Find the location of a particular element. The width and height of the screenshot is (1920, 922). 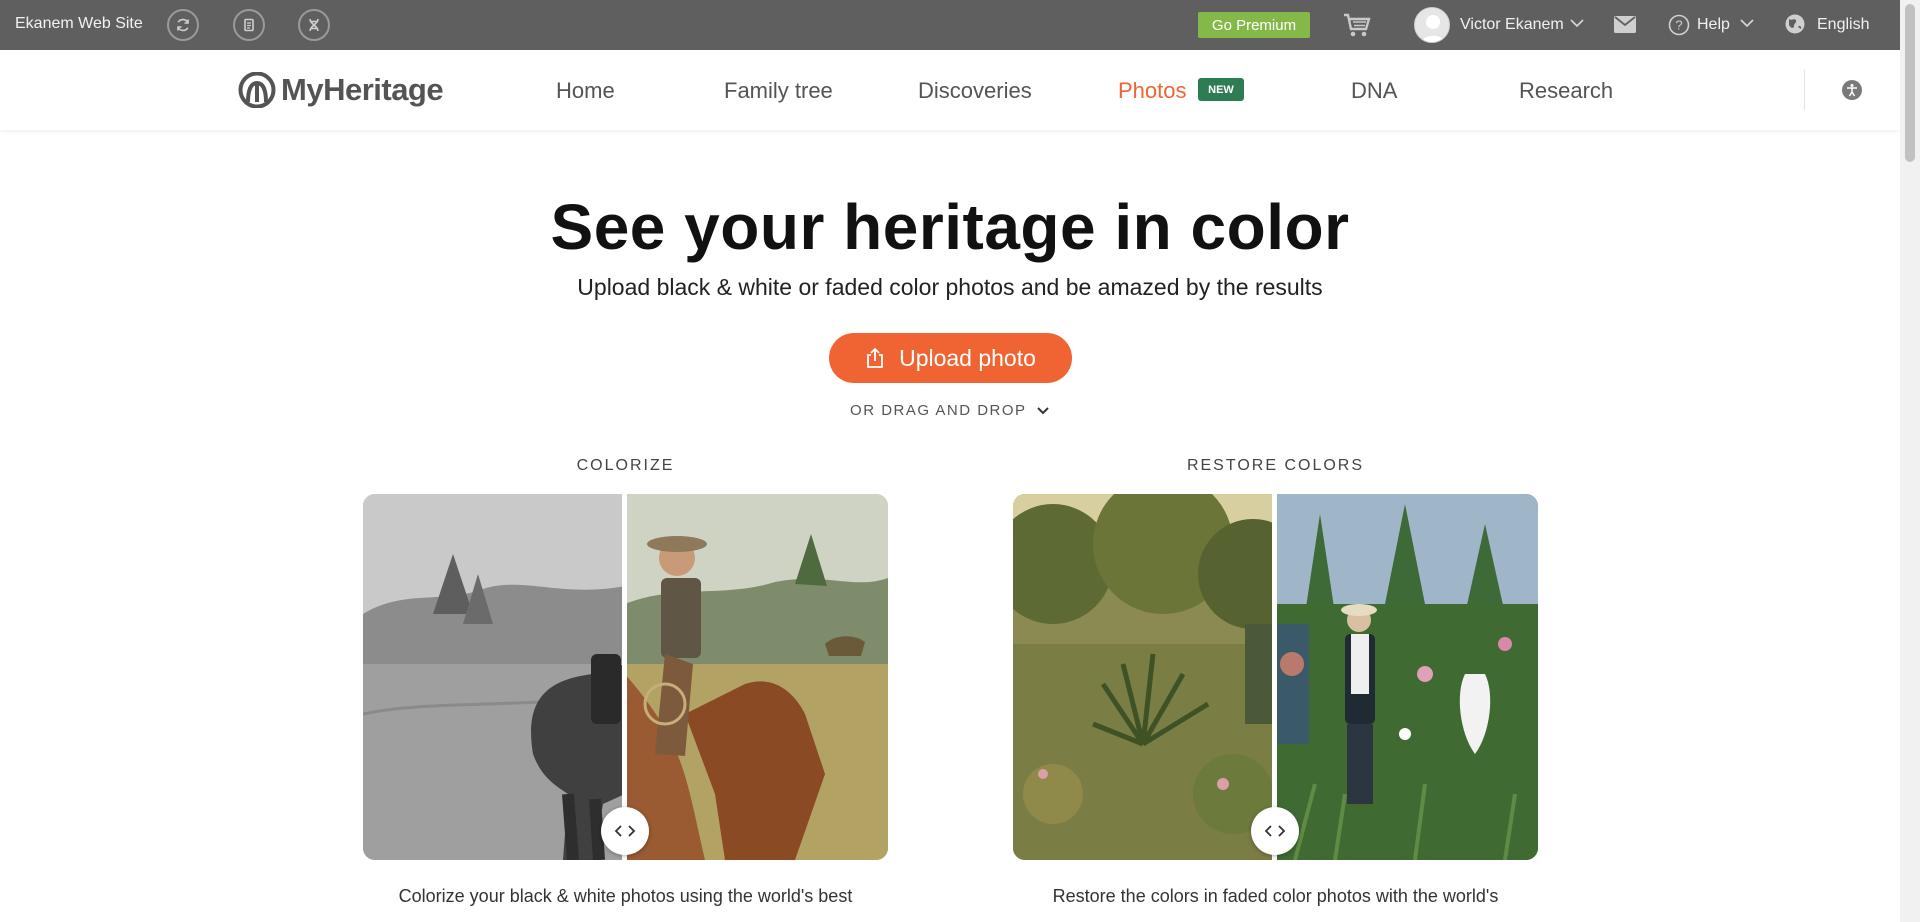

scrollbar-thumb is located at coordinates (1910, 83).